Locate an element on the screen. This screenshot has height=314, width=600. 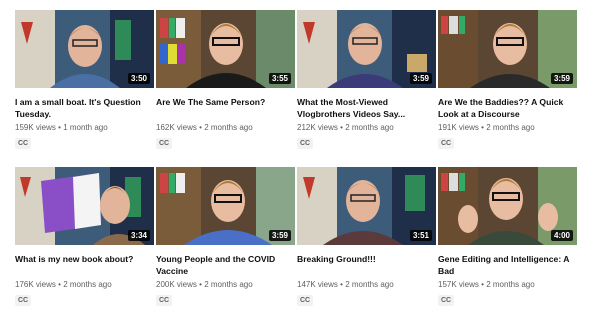
video-title: Gene Editing and Intelligence: A Bad is located at coordinates (507, 265).